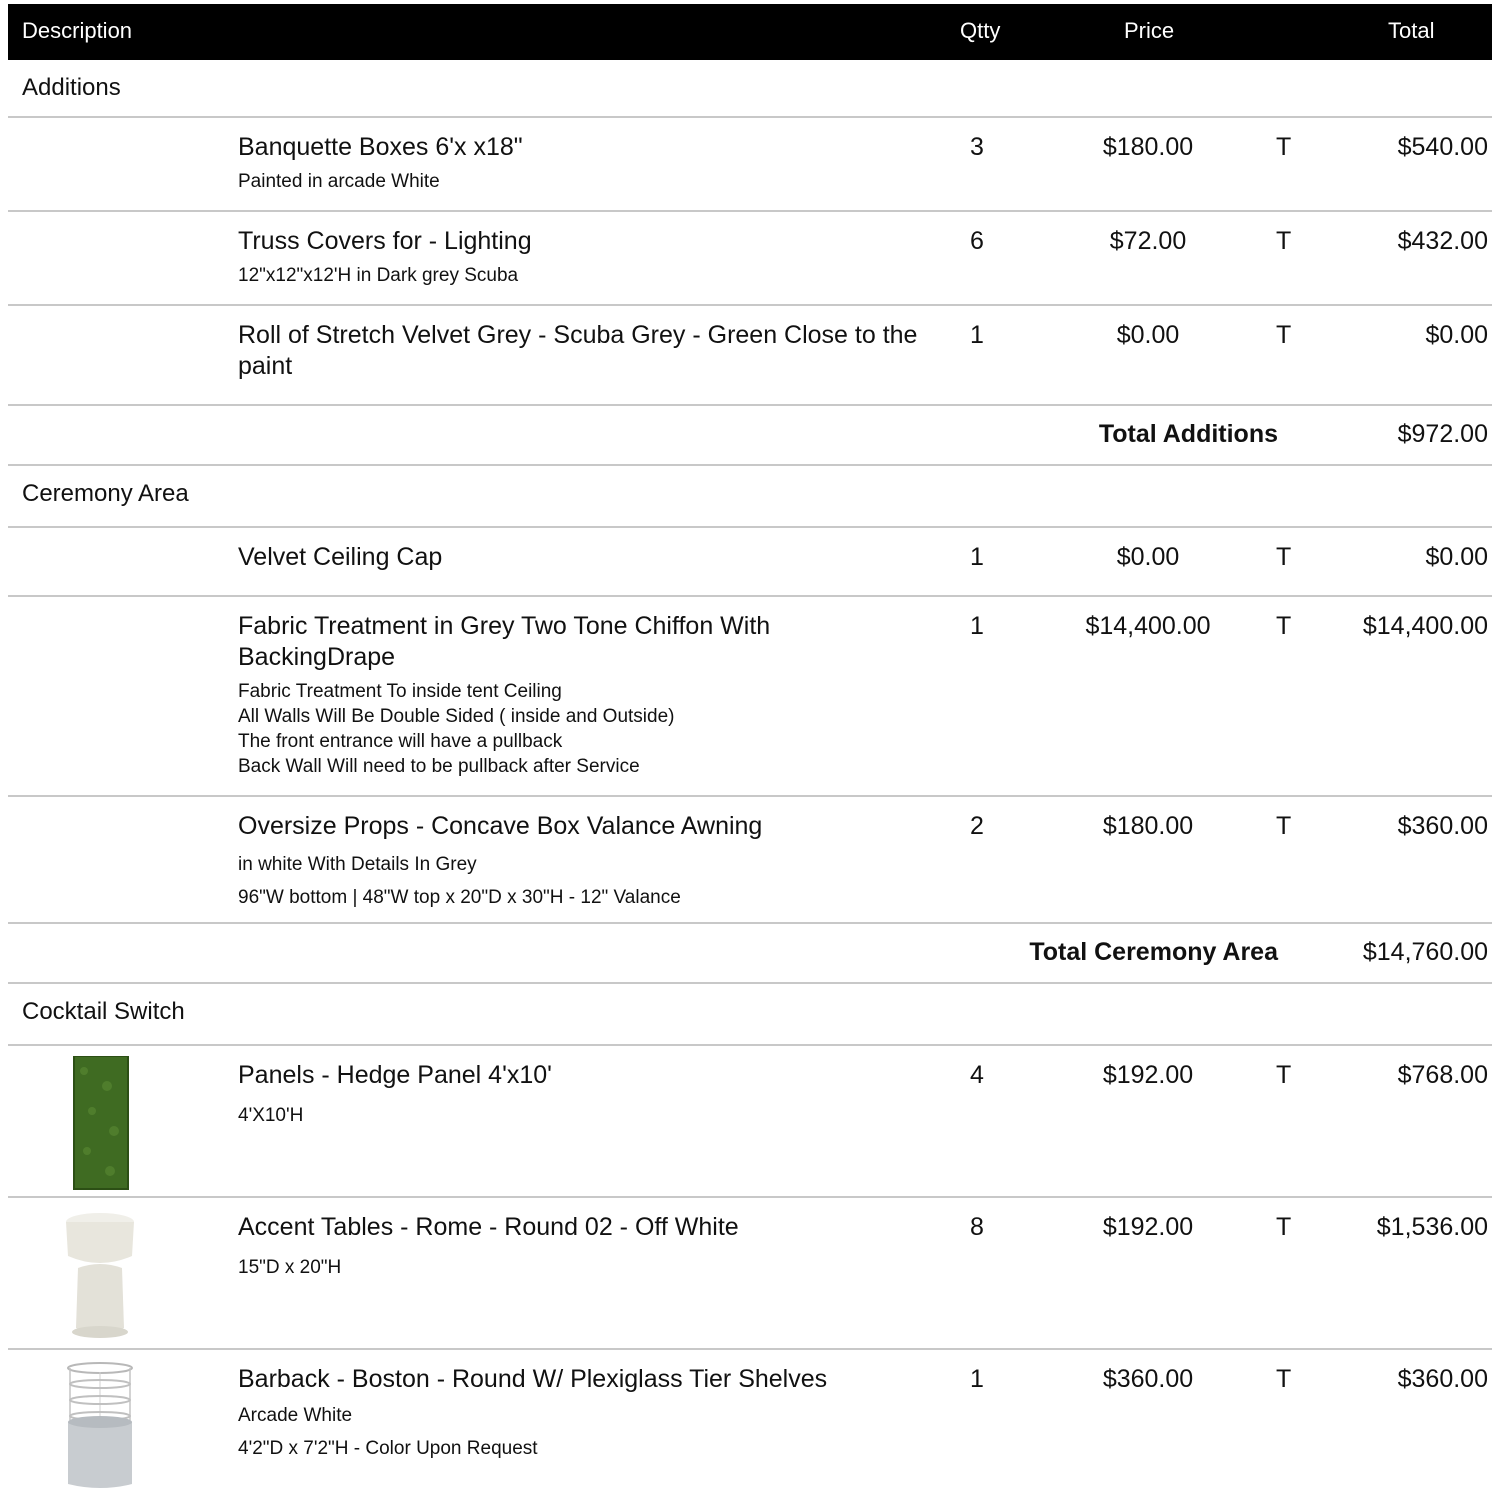 The width and height of the screenshot is (1505, 1500). Describe the element at coordinates (388, 1448) in the screenshot. I see `item-note: 4'2"D x 7'2"H - Color Upon Request` at that location.